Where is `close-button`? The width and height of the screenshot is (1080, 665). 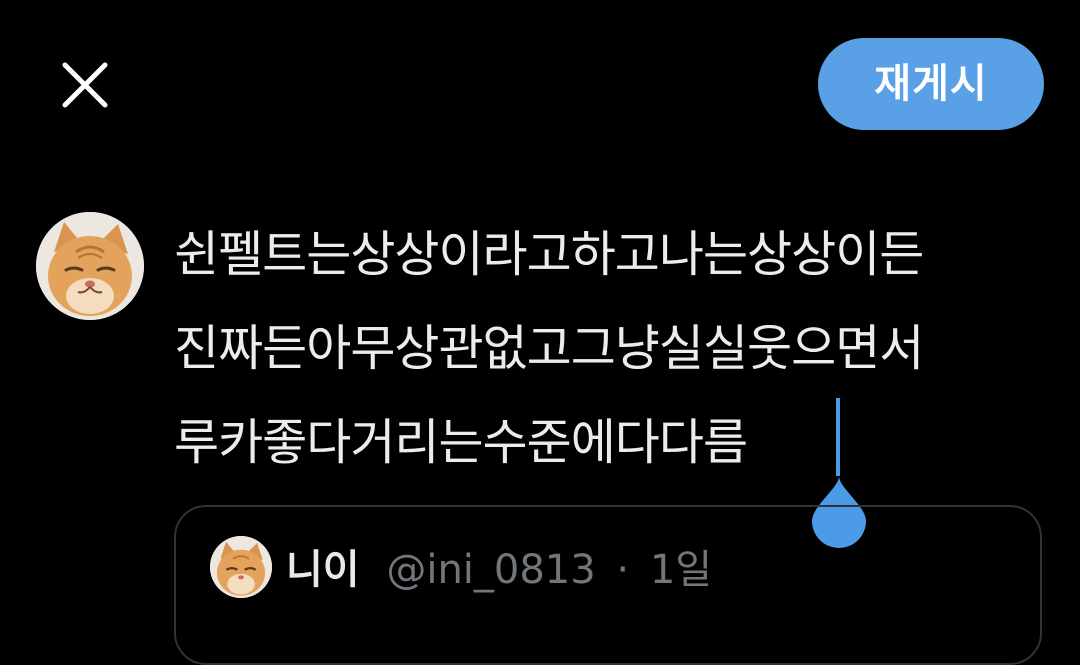 close-button is located at coordinates (85, 85).